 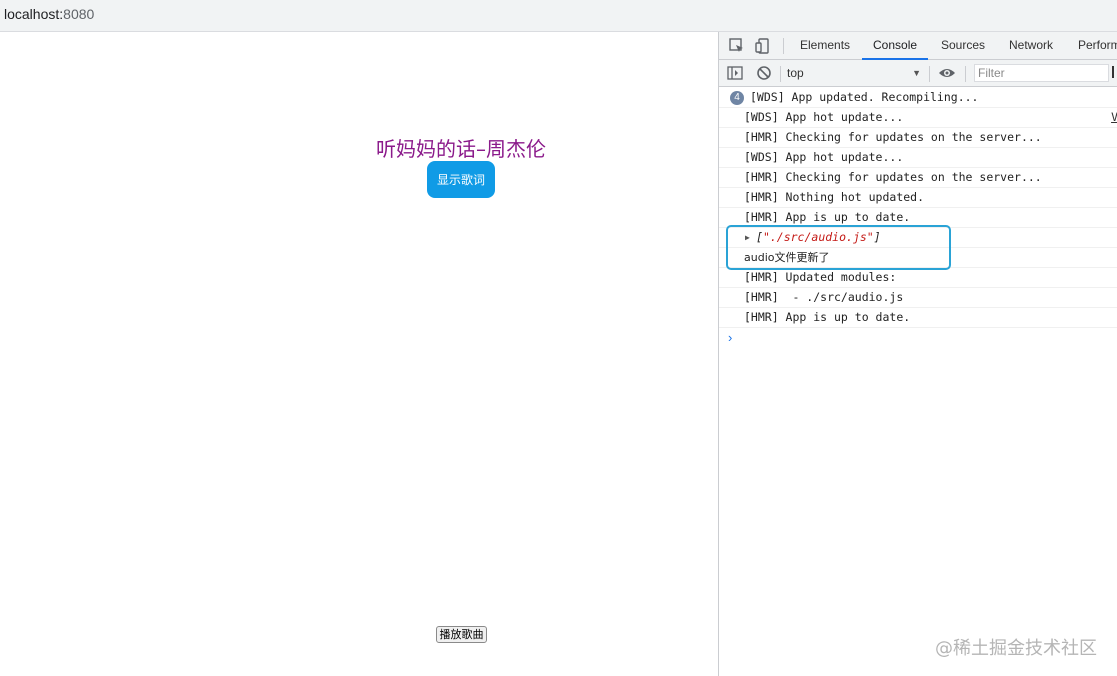 I want to click on context-select: top ▼, so click(x=854, y=73).